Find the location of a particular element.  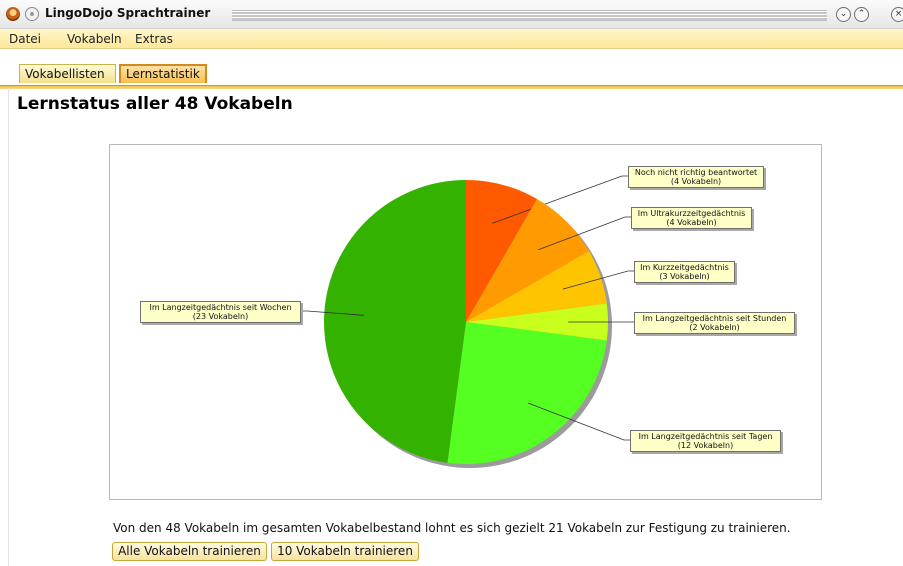

minimize-button: ⌄ is located at coordinates (843, 14).